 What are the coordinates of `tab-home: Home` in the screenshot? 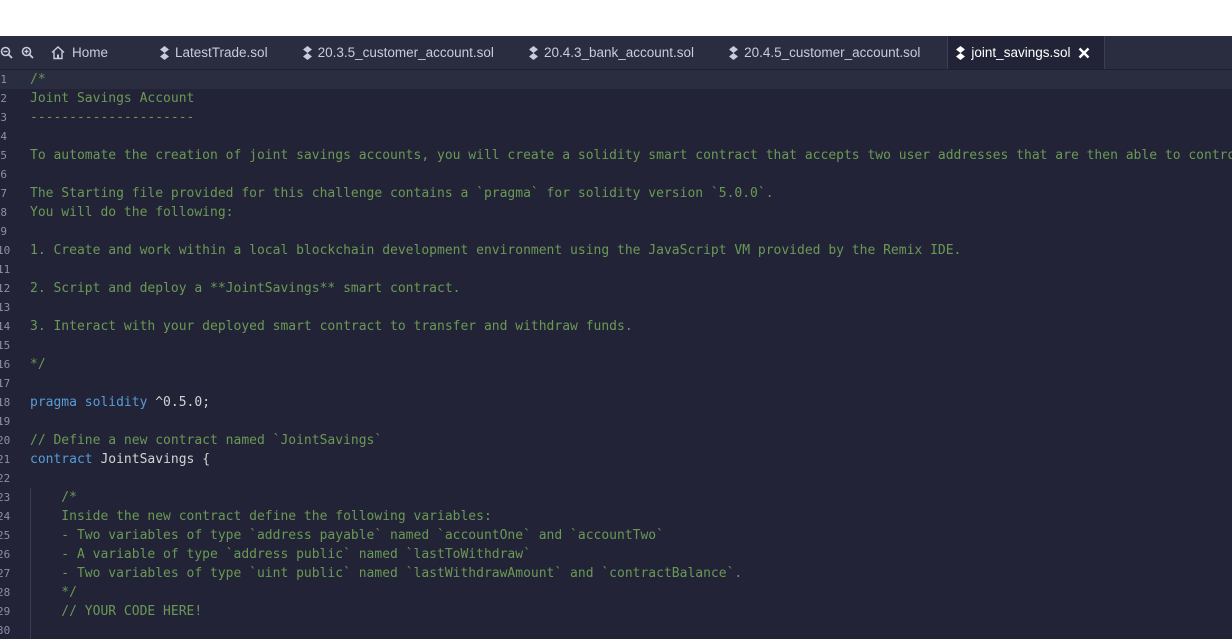 It's located at (91, 52).